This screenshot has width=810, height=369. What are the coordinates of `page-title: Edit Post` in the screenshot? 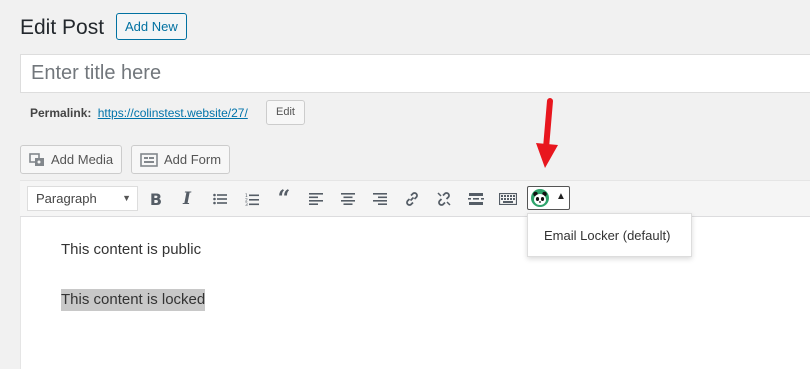 It's located at (62, 27).